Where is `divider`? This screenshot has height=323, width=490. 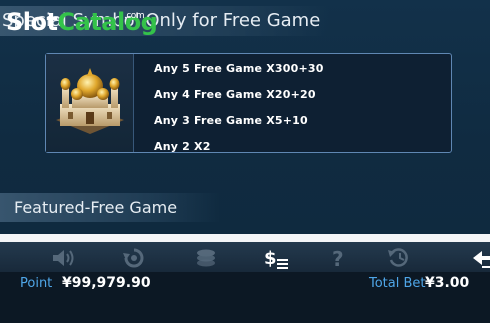
divider is located at coordinates (245, 238).